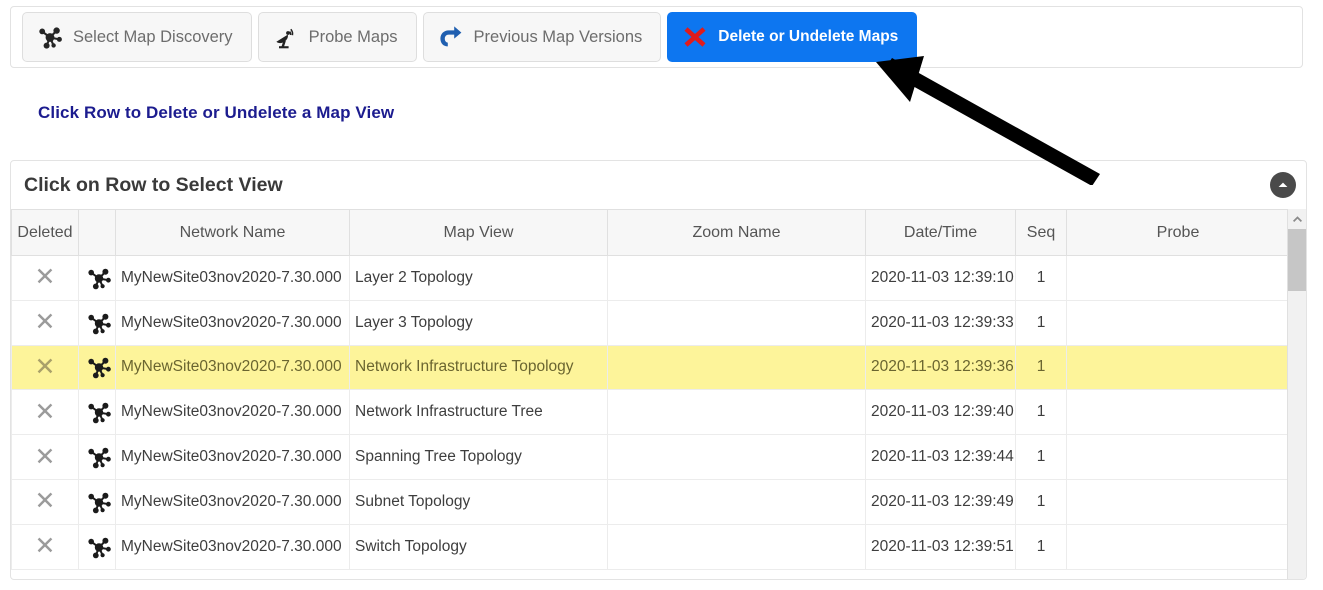  I want to click on tab-probe-maps: Probe Maps, so click(337, 37).